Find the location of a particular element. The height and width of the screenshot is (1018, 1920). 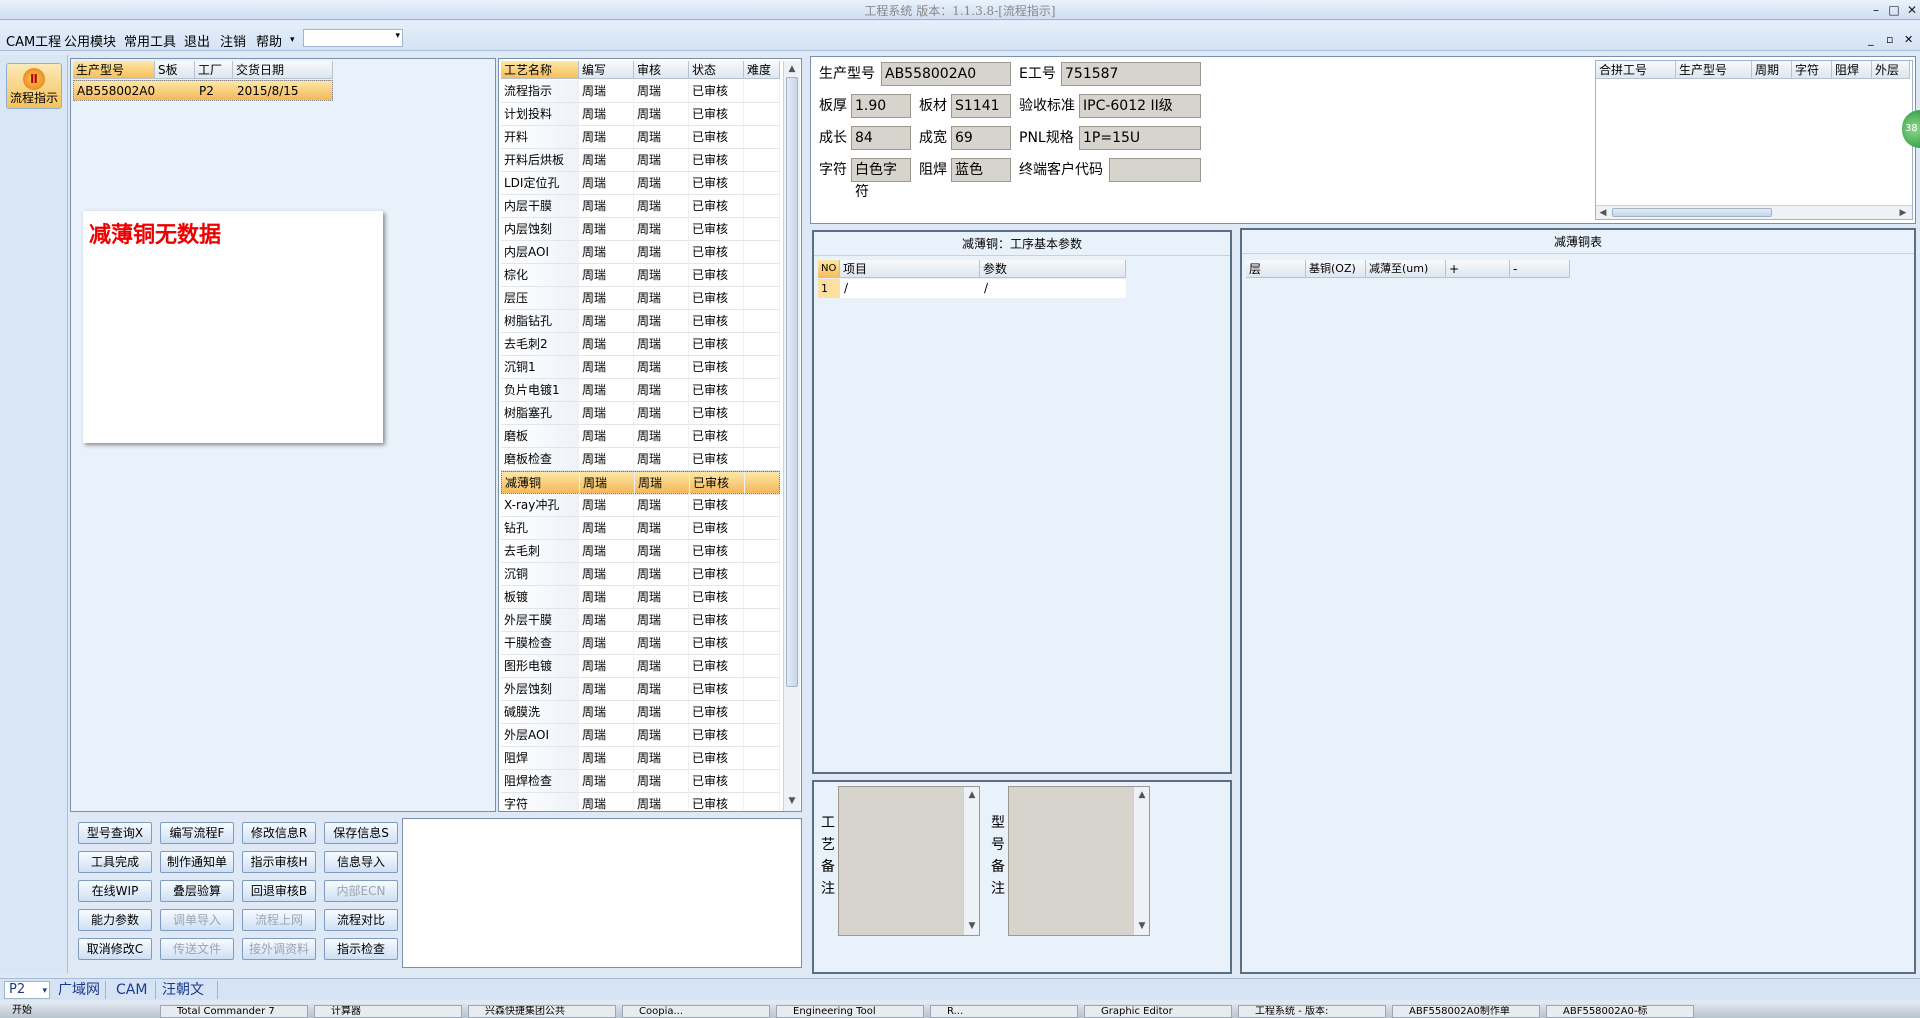

model-field: AB558002A0 is located at coordinates (946, 74).